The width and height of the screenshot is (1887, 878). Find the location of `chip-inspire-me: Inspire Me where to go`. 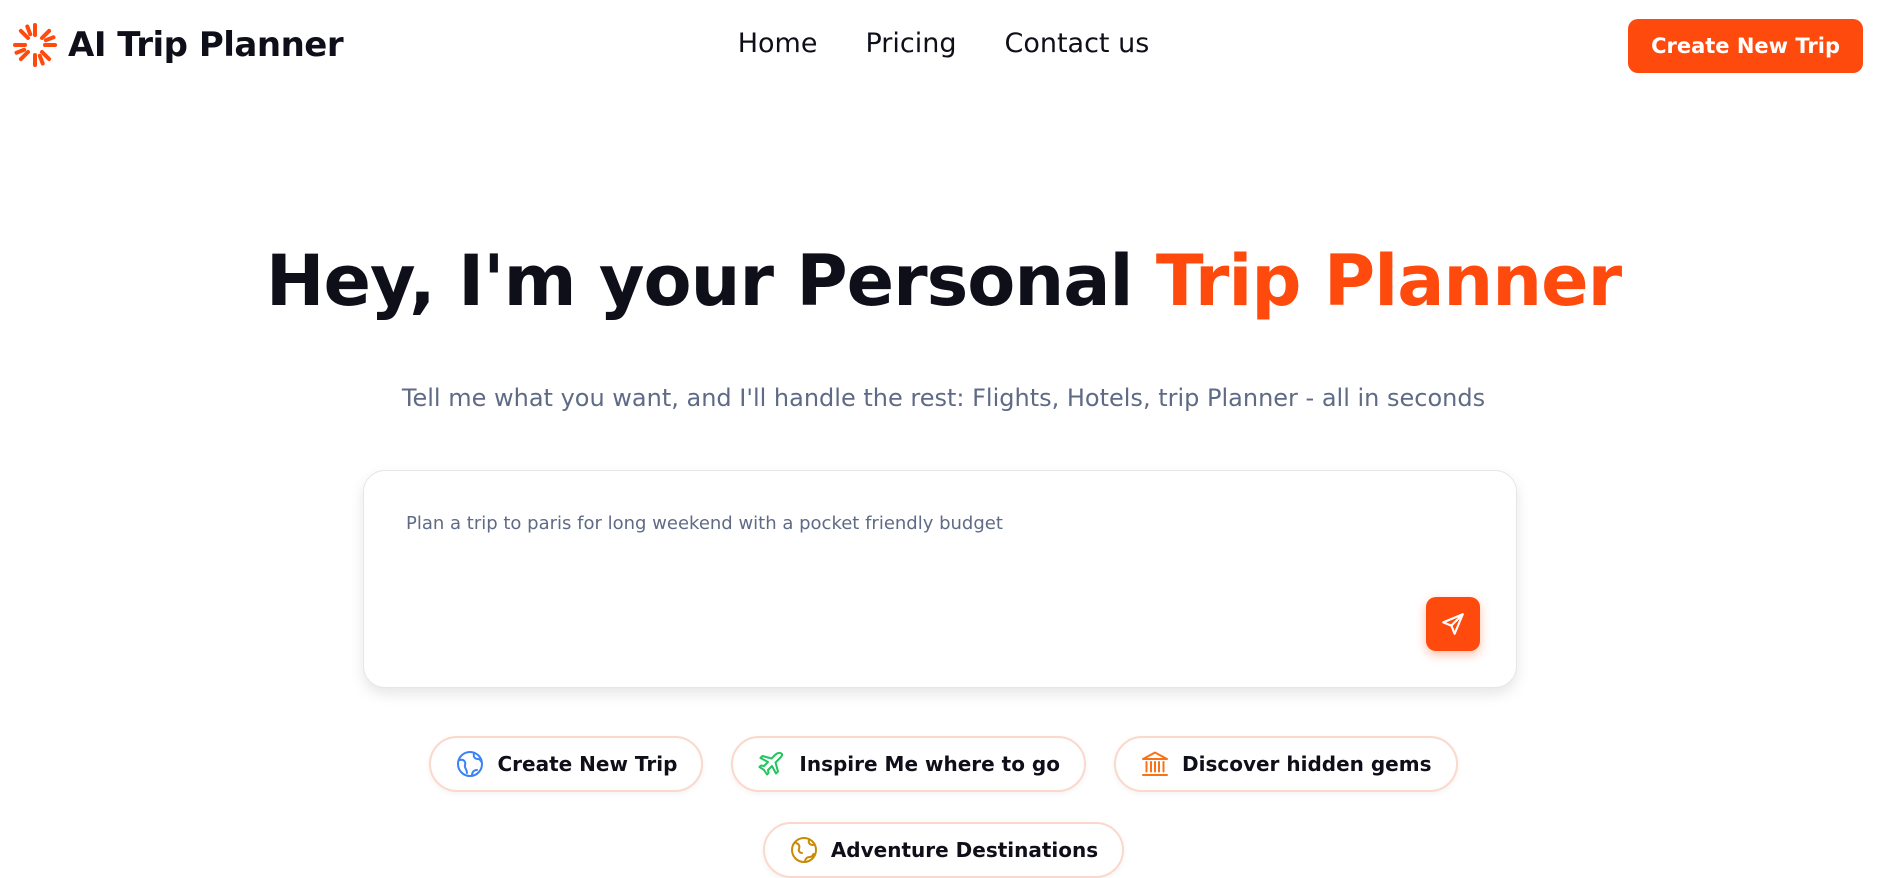

chip-inspire-me: Inspire Me where to go is located at coordinates (908, 764).